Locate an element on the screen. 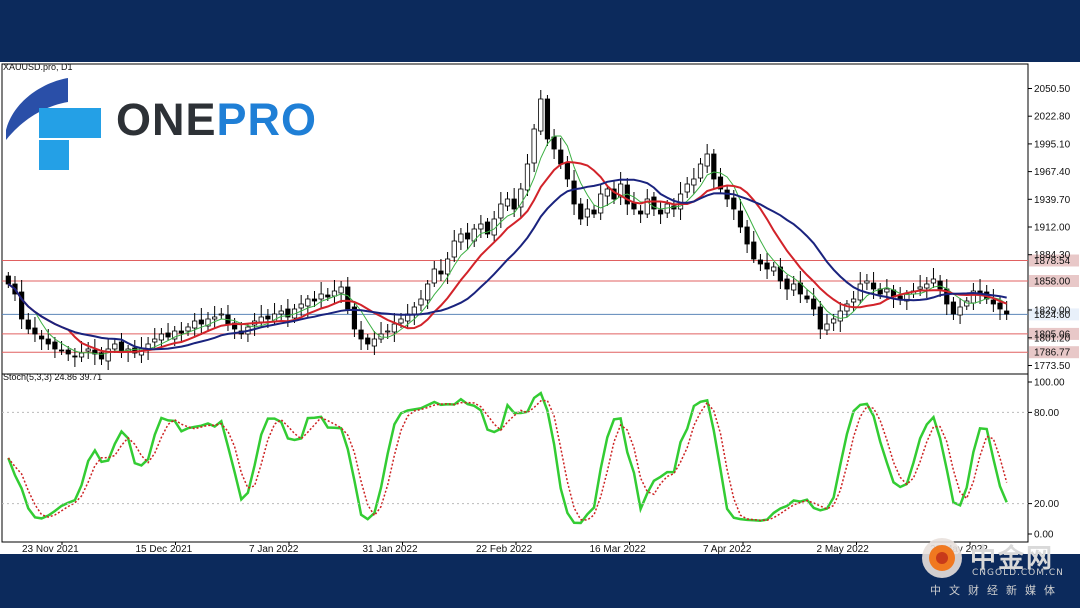 The width and height of the screenshot is (1080, 608). price-tick-label: 1773.50 is located at coordinates (1052, 366).